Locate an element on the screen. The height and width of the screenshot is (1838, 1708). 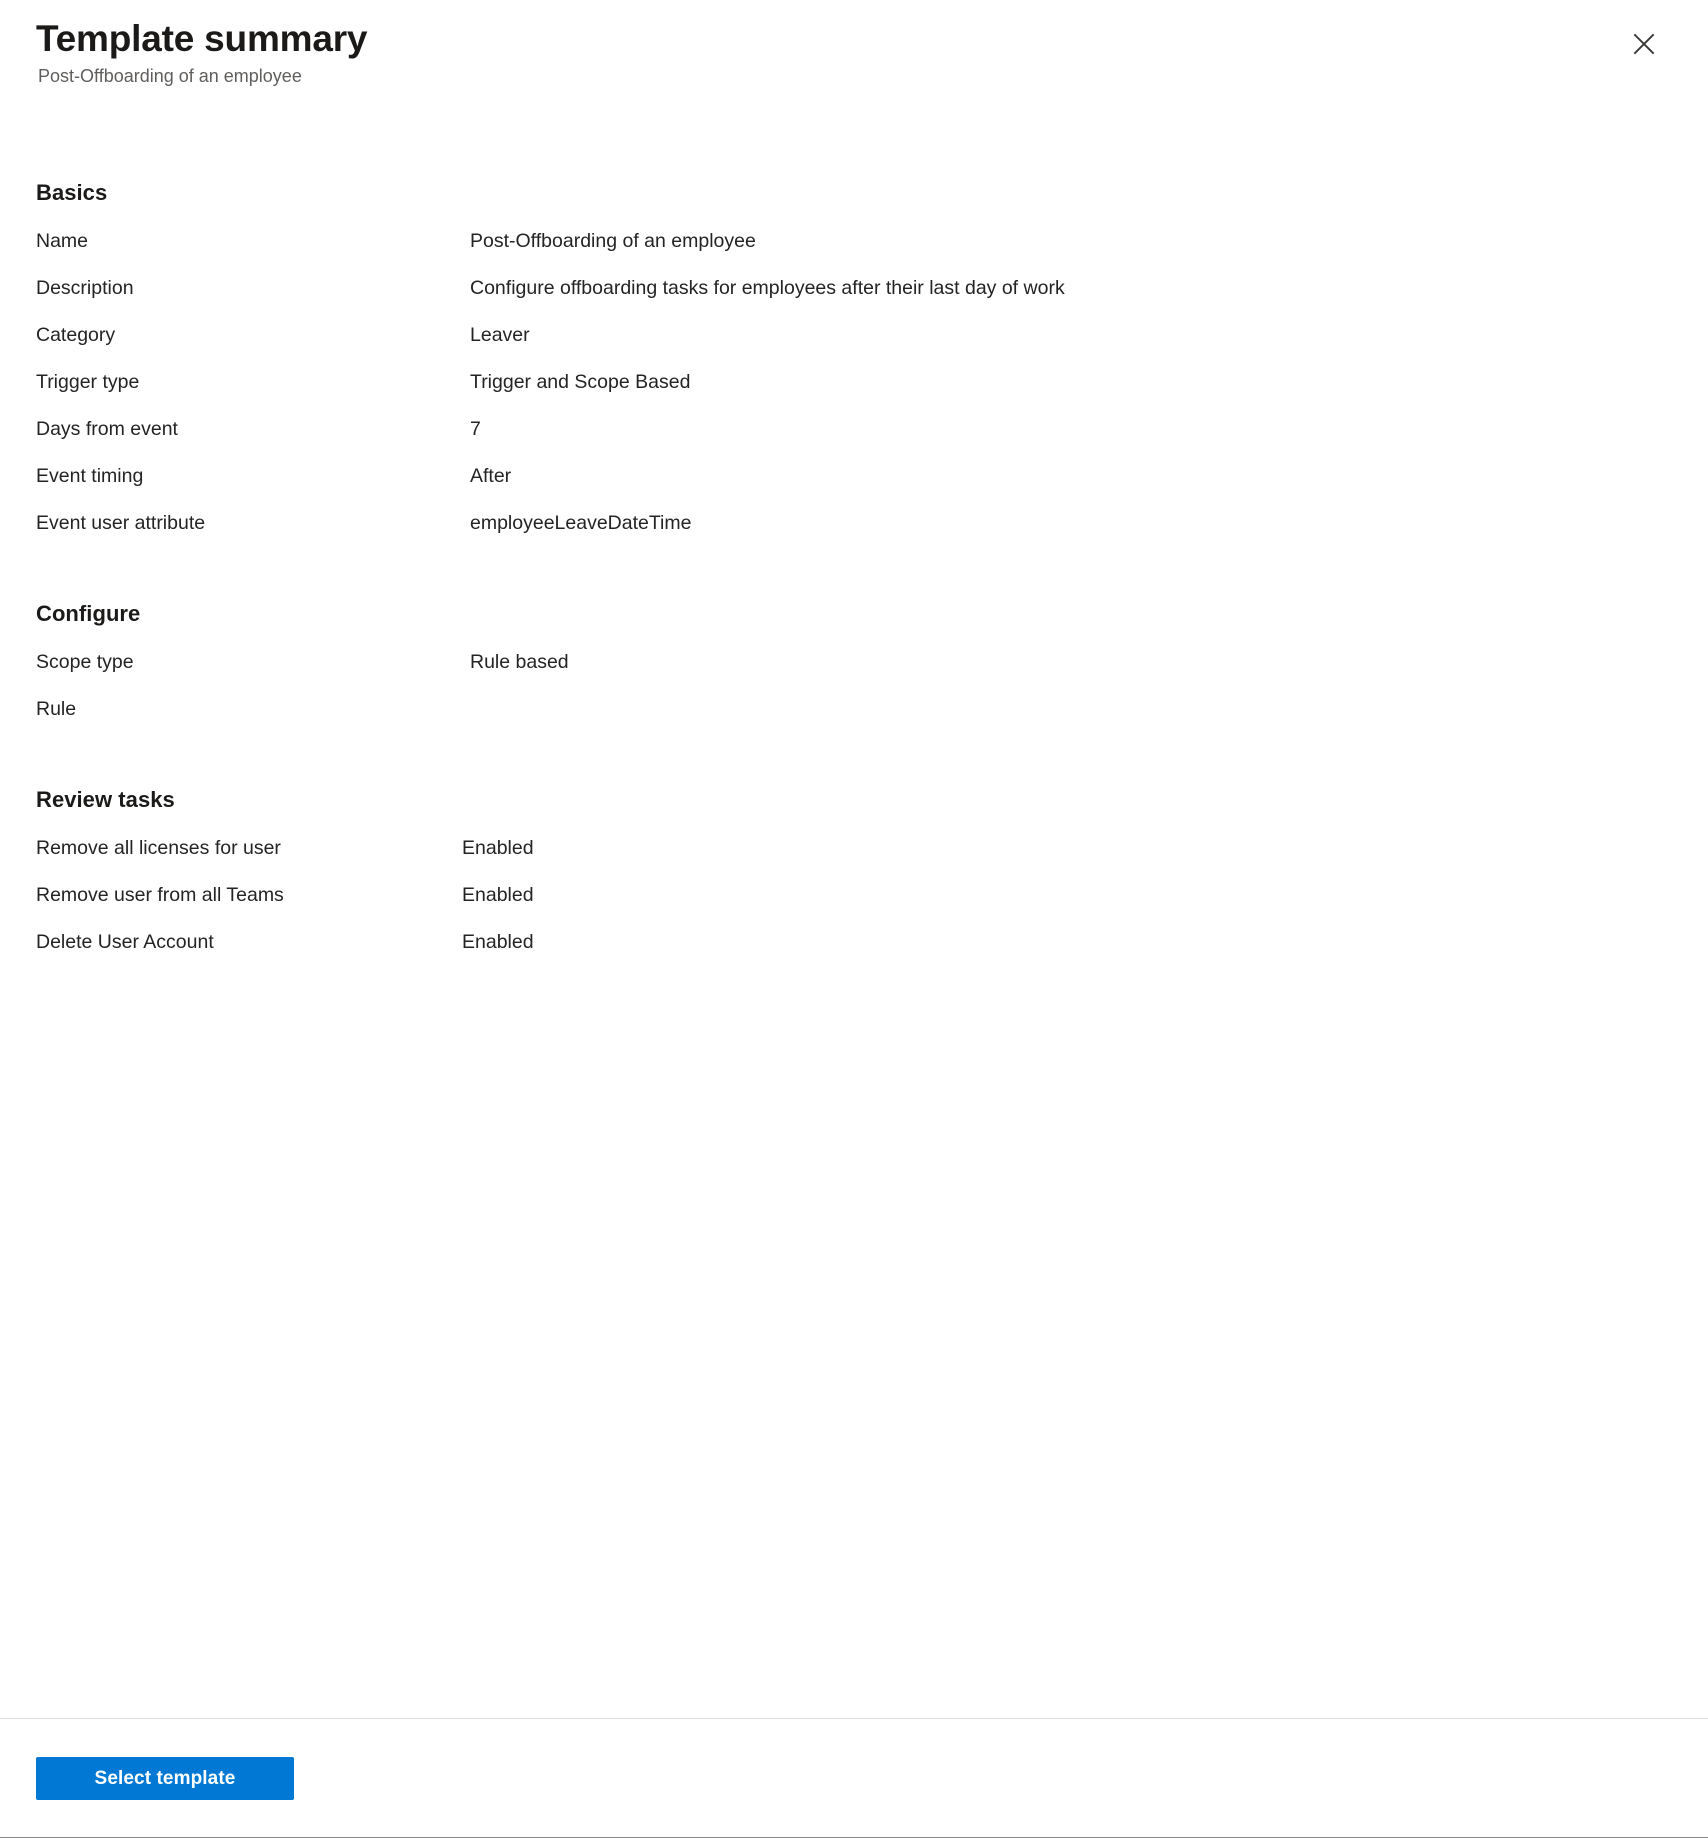
row-rule: Rule is located at coordinates (852, 719).